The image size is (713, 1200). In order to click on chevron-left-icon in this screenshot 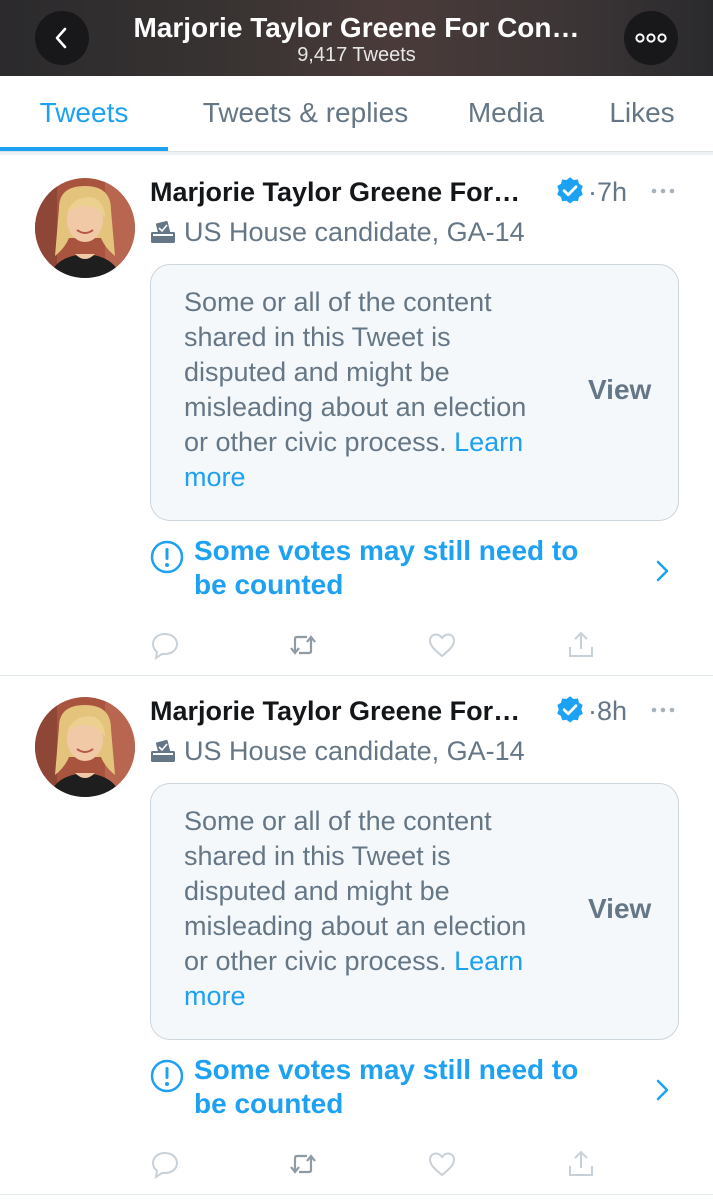, I will do `click(61, 38)`.